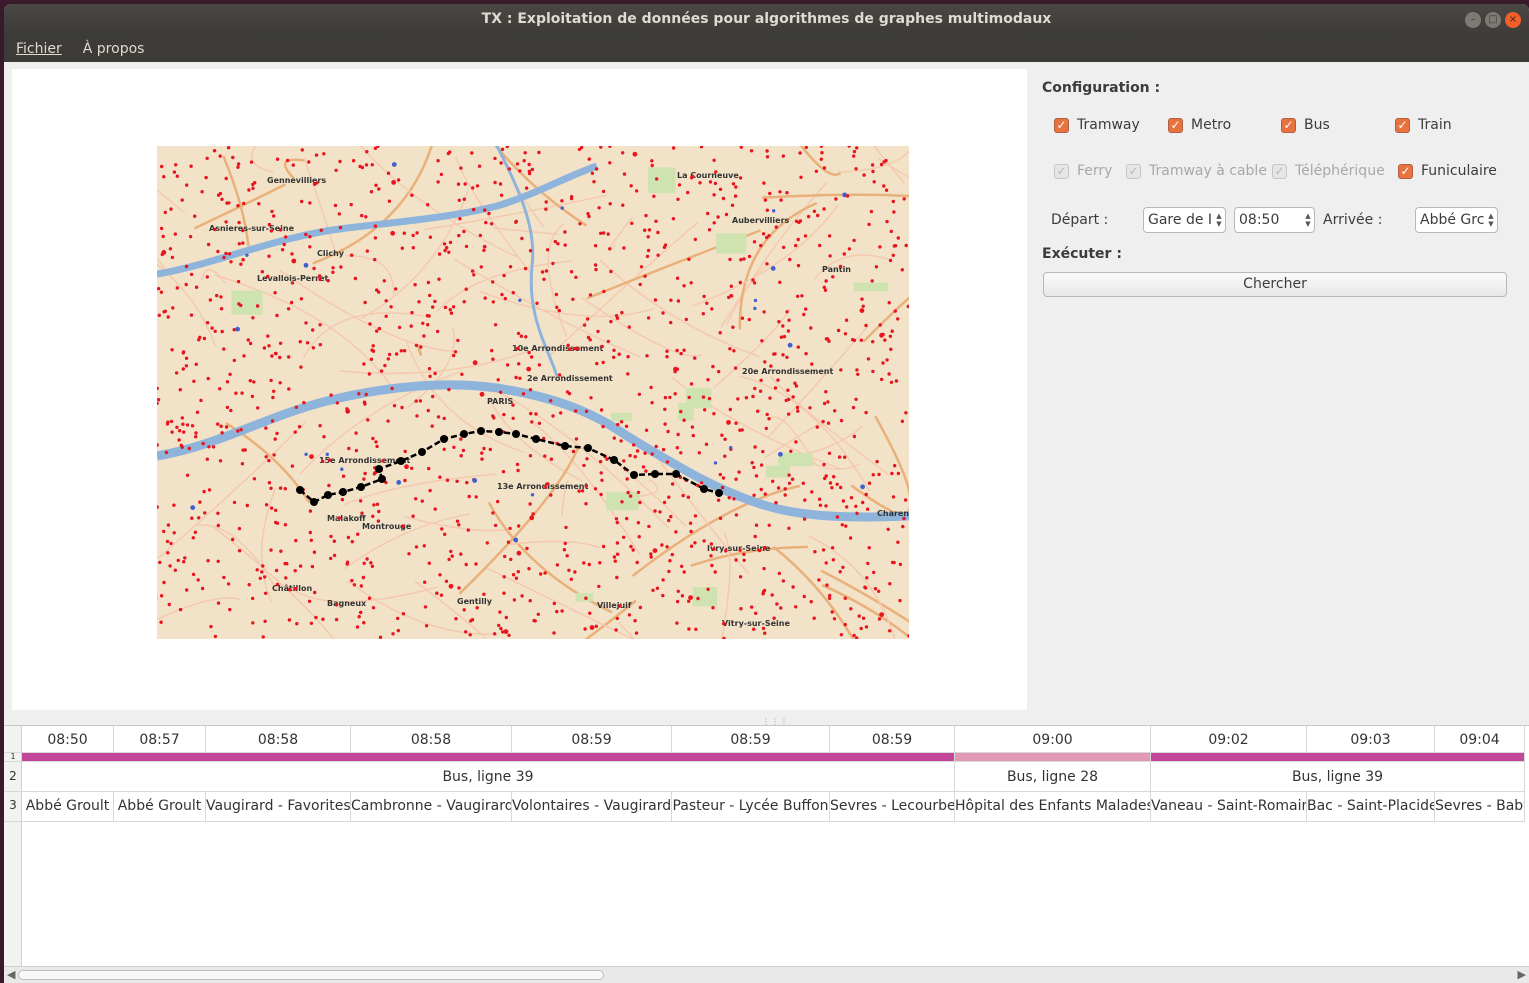  I want to click on row-number: 3, so click(13, 807).